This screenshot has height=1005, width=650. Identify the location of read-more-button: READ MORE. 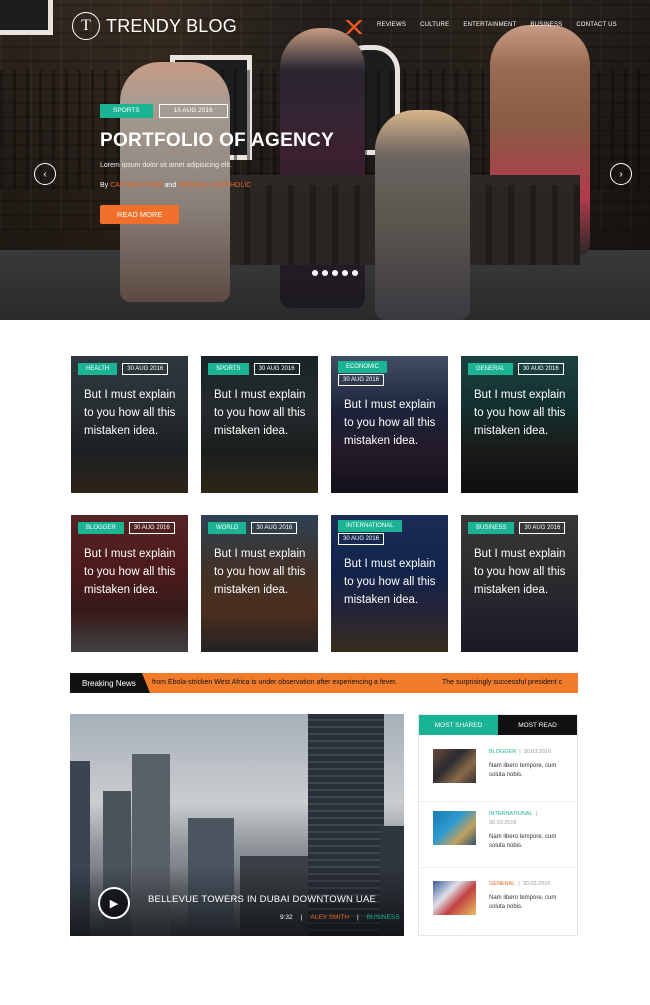
(140, 214).